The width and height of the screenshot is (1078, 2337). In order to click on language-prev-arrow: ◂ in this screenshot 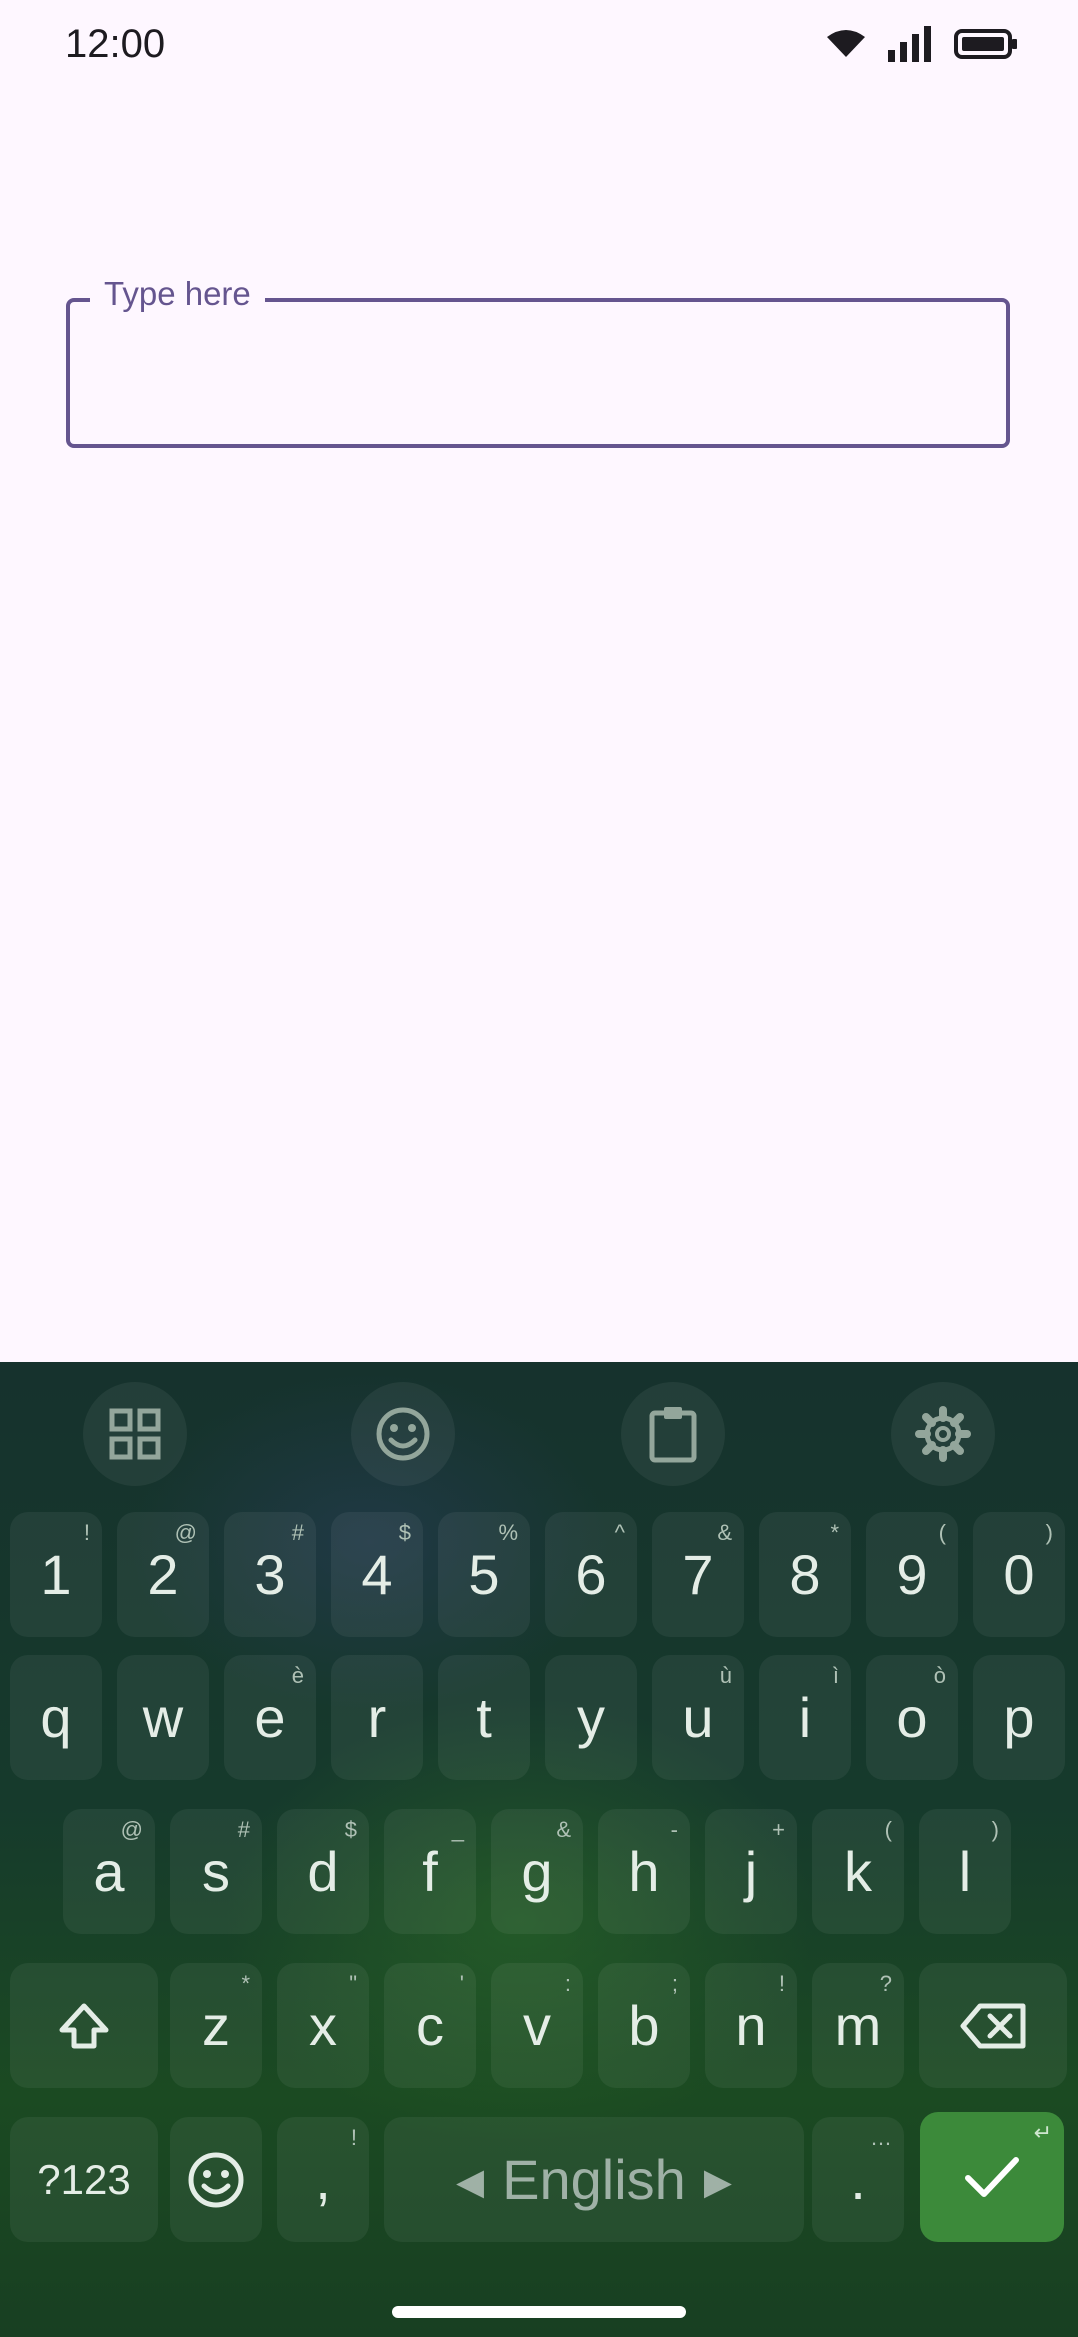, I will do `click(470, 2179)`.